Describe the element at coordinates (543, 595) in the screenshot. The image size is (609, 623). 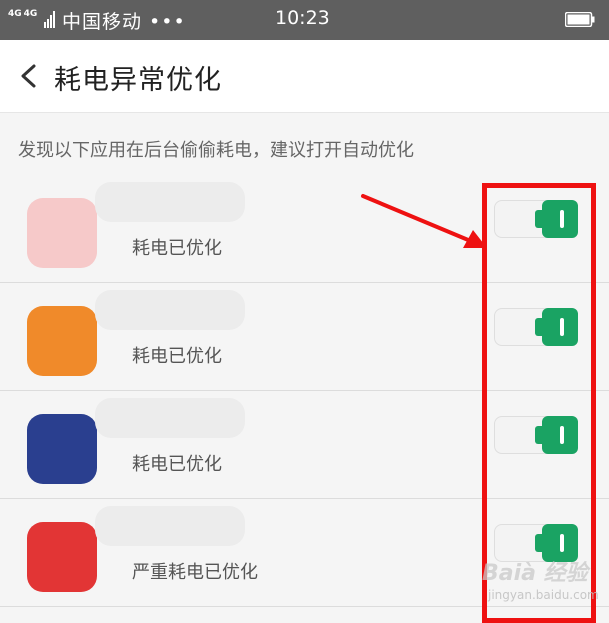
I see `watermark-url: jingyan.baidu.com` at that location.